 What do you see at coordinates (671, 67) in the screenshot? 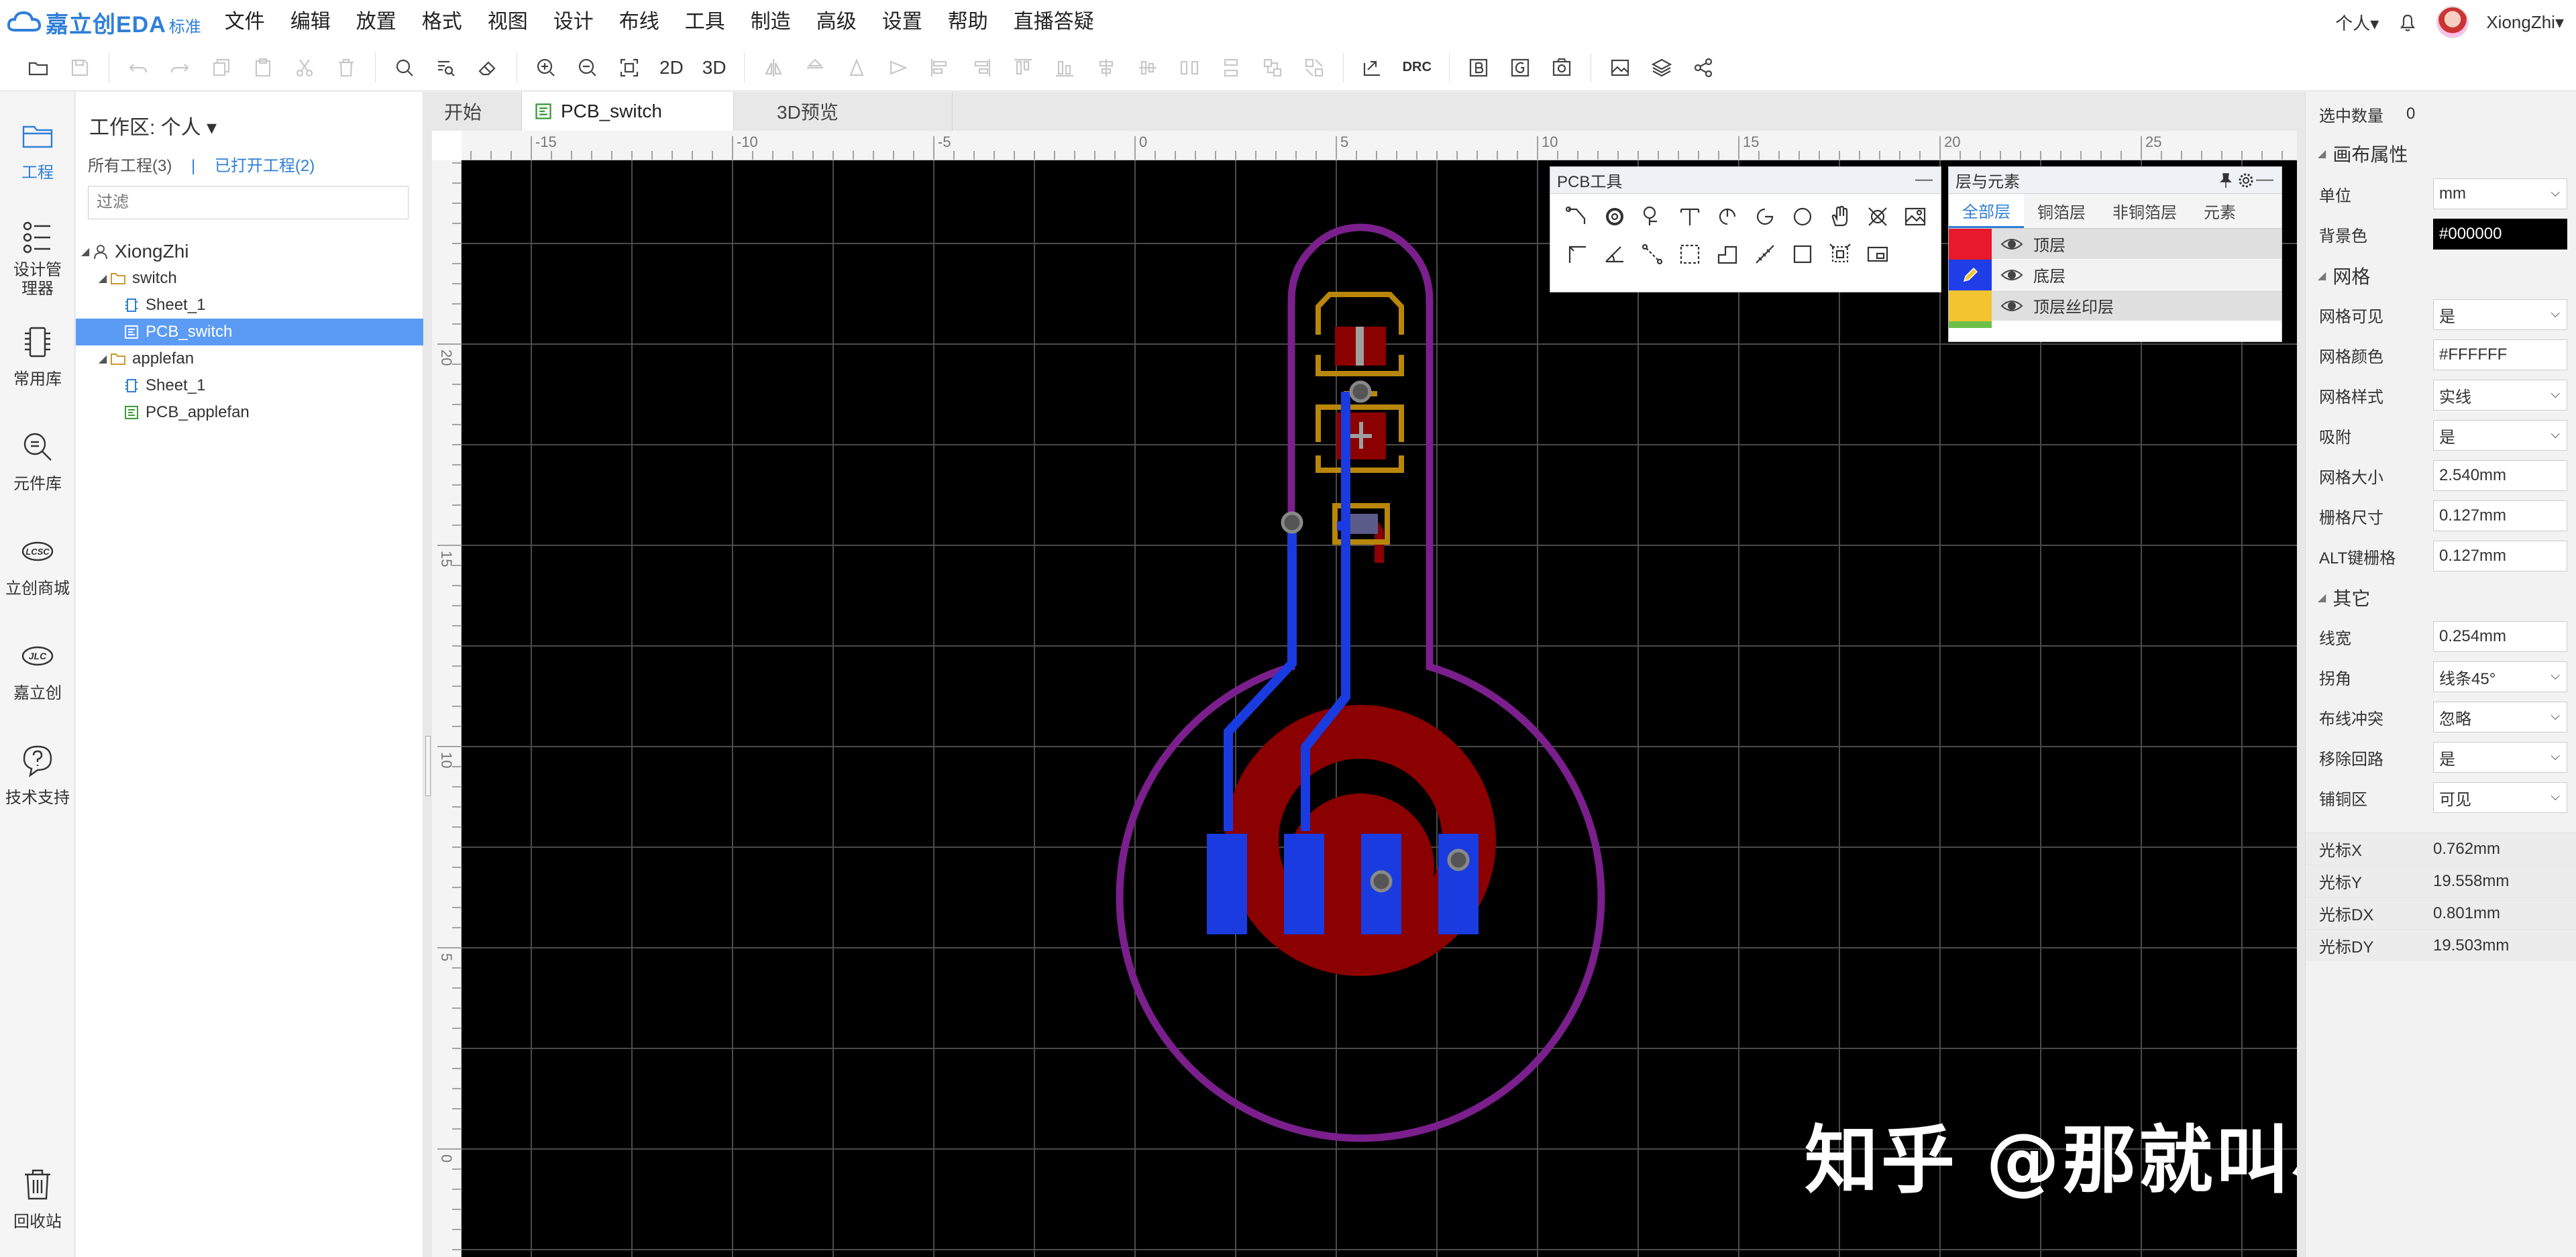
I see `view-2d-button: 2D` at bounding box center [671, 67].